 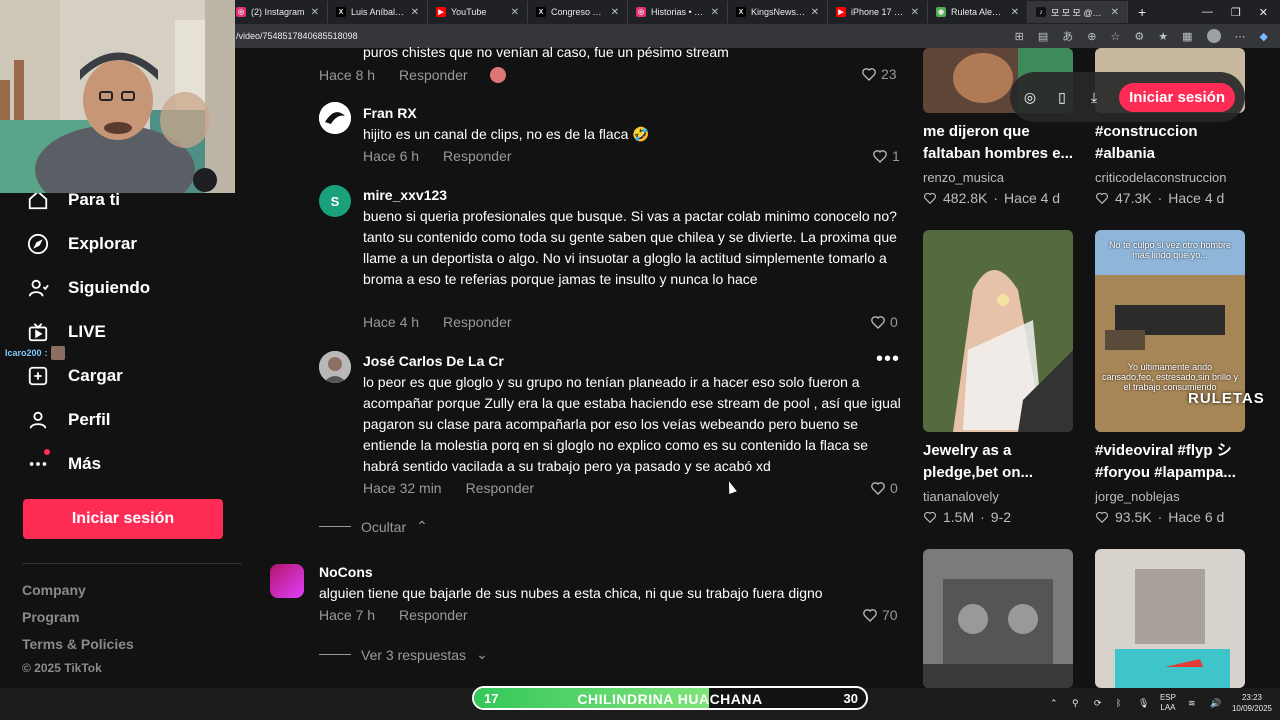 I want to click on browser-tab: ▶ YouTube ✕, so click(x=478, y=12).